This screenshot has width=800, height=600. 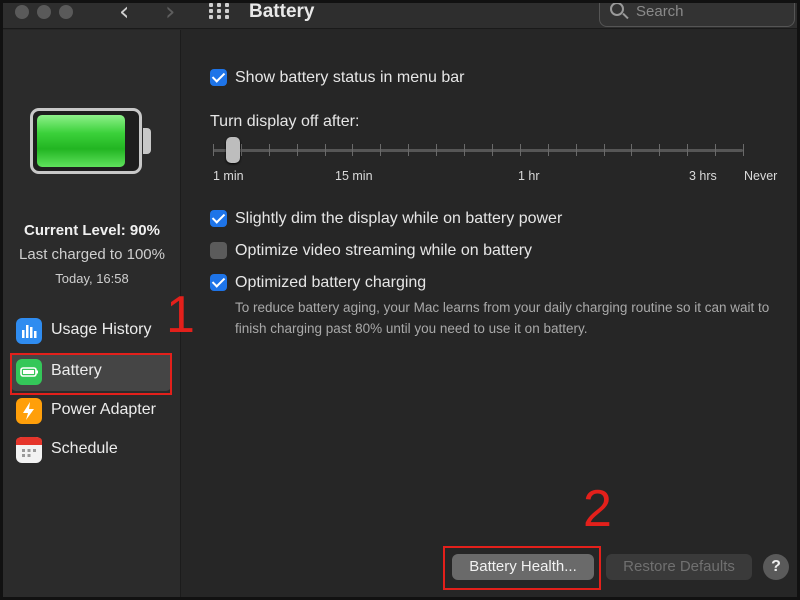 I want to click on display-off-slider-track, so click(x=478, y=150).